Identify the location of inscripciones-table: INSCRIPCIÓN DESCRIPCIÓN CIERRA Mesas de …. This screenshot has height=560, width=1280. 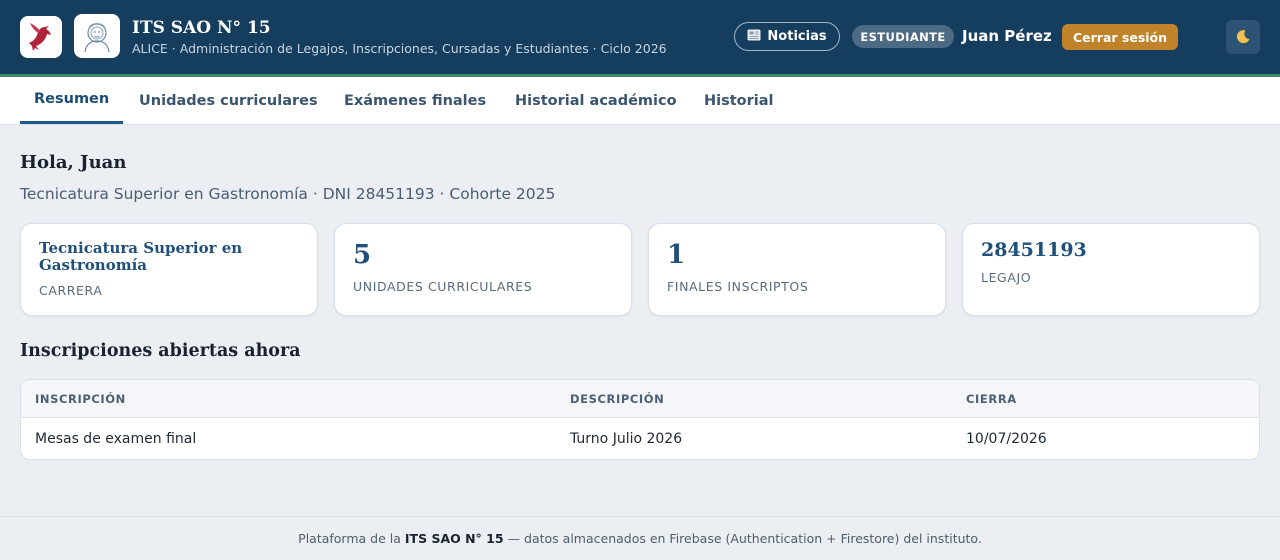
(640, 419).